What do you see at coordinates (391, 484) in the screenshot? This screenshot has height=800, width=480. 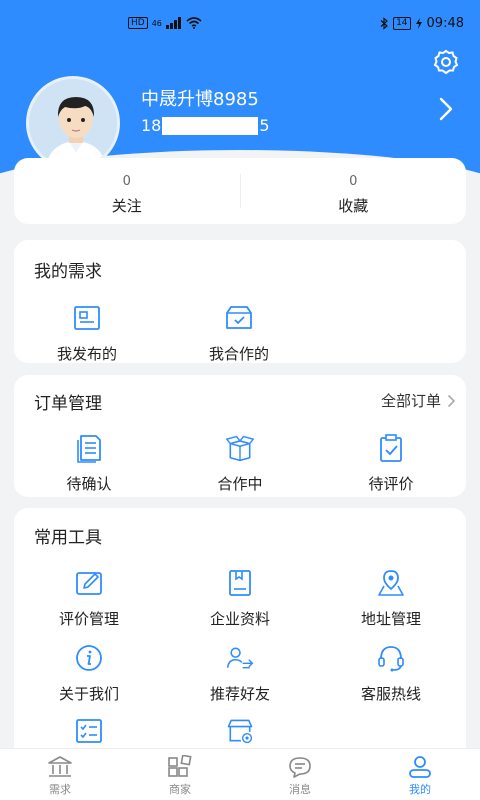 I see `pending-review-label: 待评价` at bounding box center [391, 484].